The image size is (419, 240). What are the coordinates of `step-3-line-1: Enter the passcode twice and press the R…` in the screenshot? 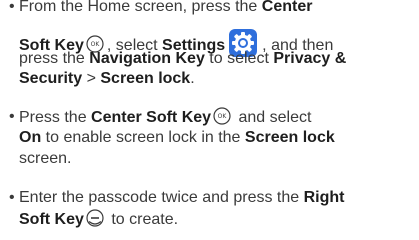 It's located at (182, 197).